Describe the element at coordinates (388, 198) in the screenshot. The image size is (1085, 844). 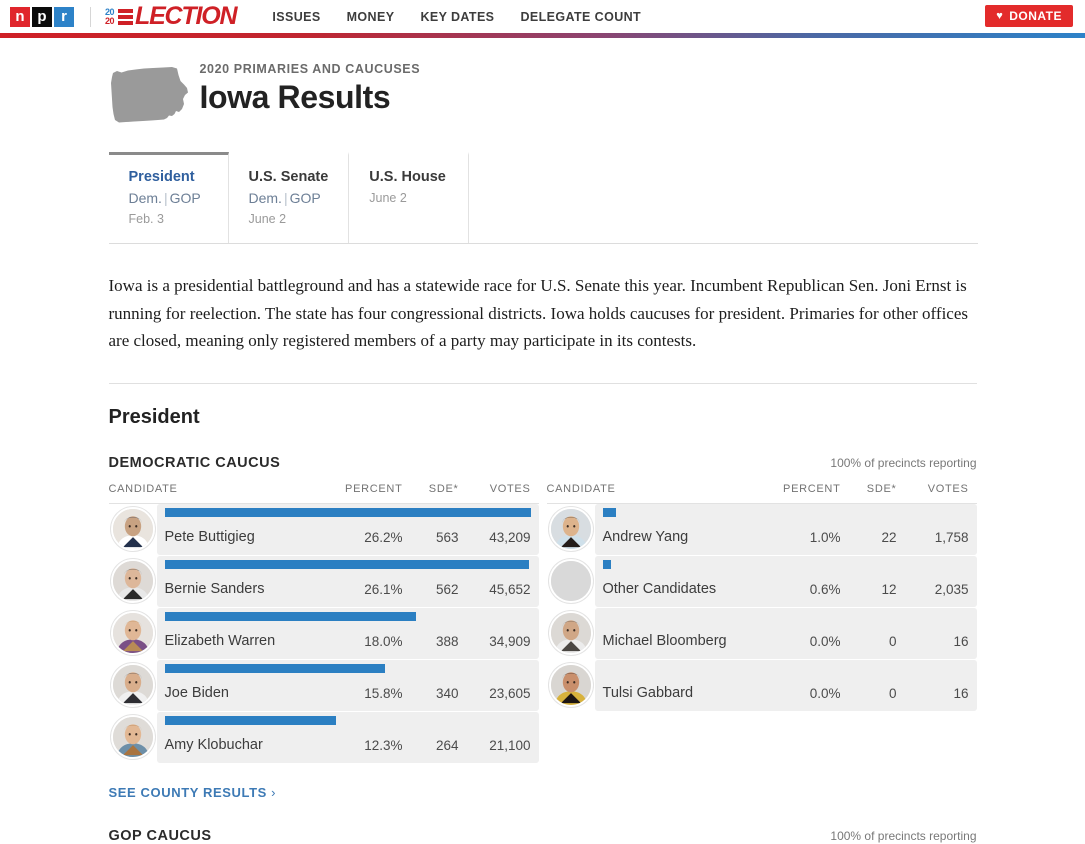
I see `tab-us-house-date: June 2` at that location.